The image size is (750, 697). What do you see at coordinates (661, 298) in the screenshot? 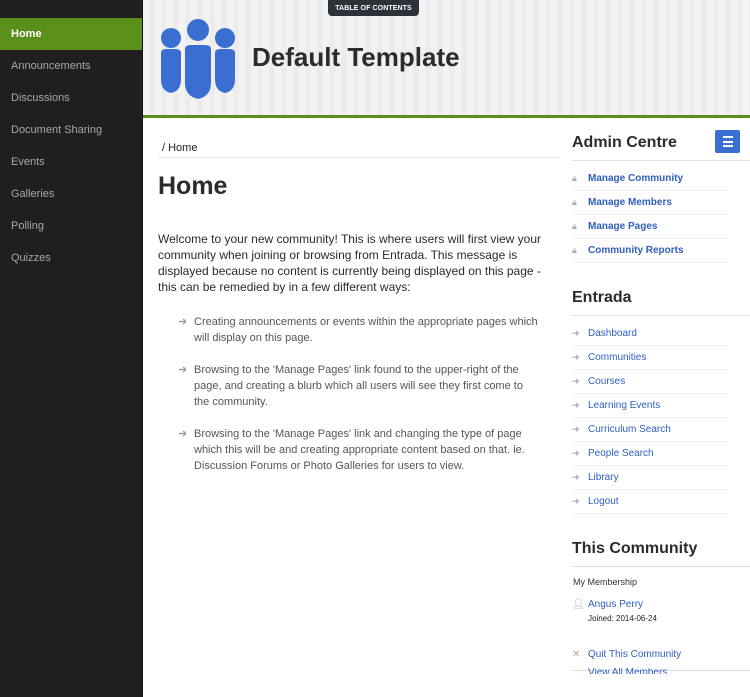
I see `entrada-header: Entrada` at bounding box center [661, 298].